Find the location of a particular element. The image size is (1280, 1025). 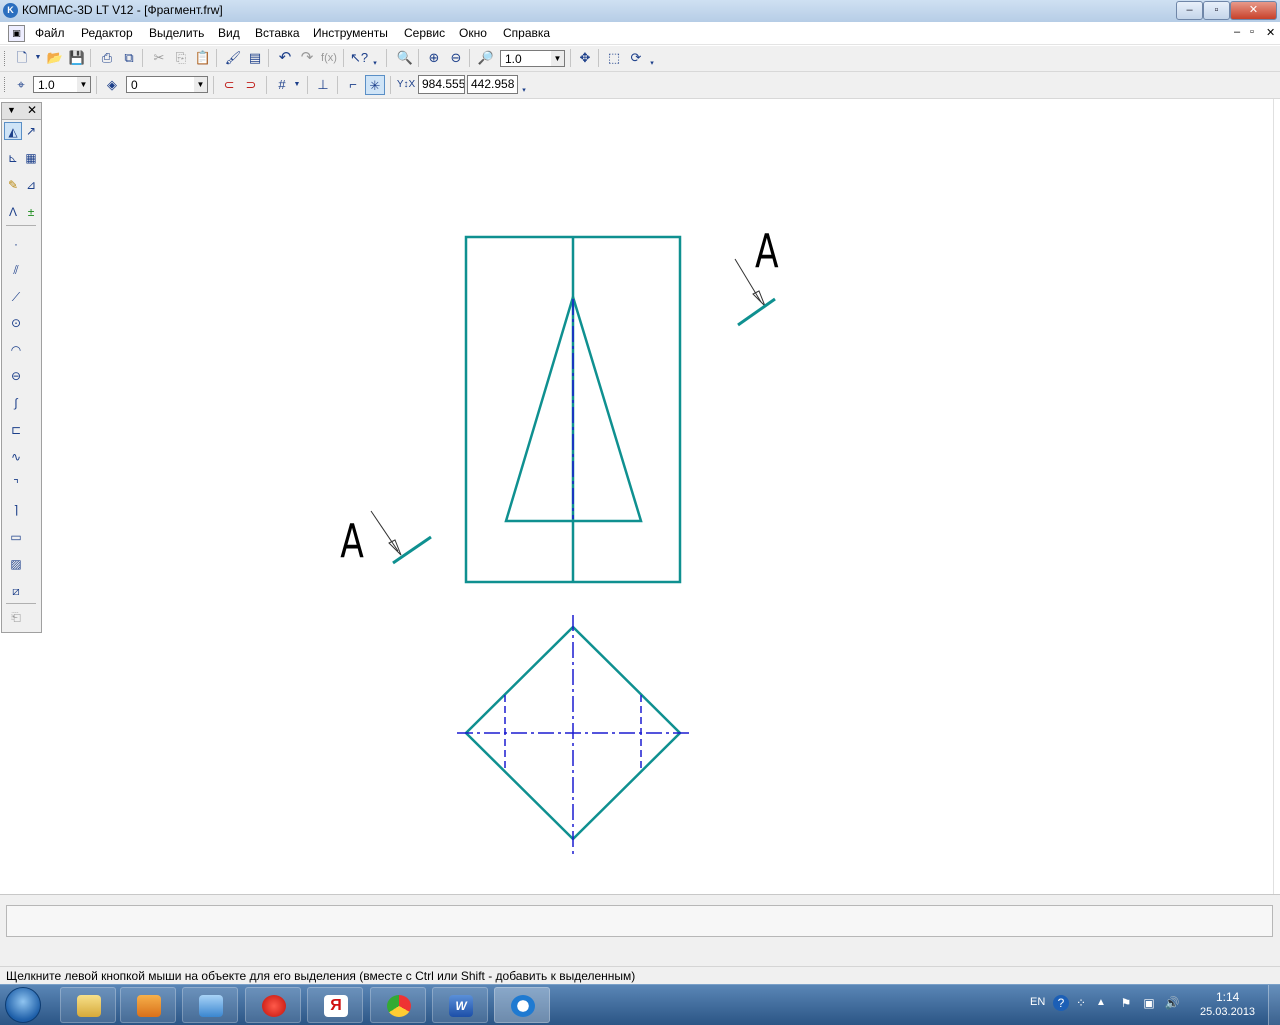

coord-x-field: 984.555 is located at coordinates (441, 84).